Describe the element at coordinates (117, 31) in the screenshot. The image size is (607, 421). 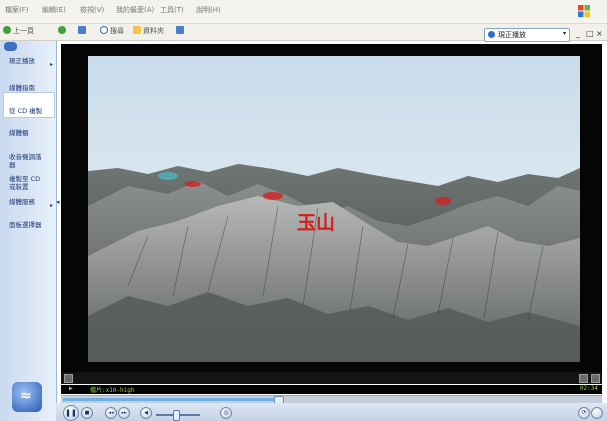
I see `search-label: 搜尋` at that location.